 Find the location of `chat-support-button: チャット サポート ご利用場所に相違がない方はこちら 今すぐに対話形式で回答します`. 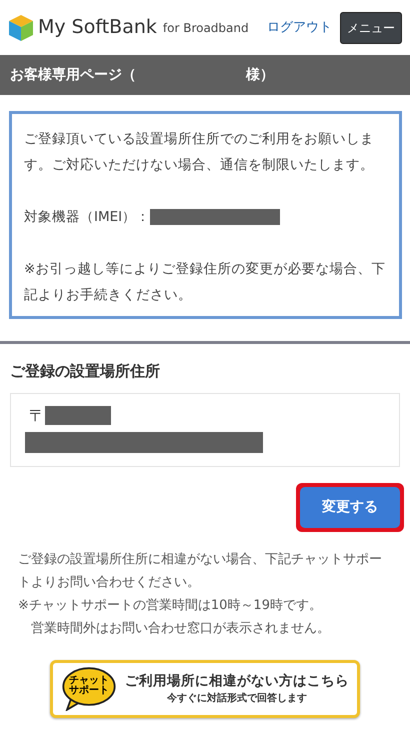

chat-support-button: チャット サポート ご利用場所に相違がない方はこちら 今すぐに対話形式で回答します is located at coordinates (205, 689).